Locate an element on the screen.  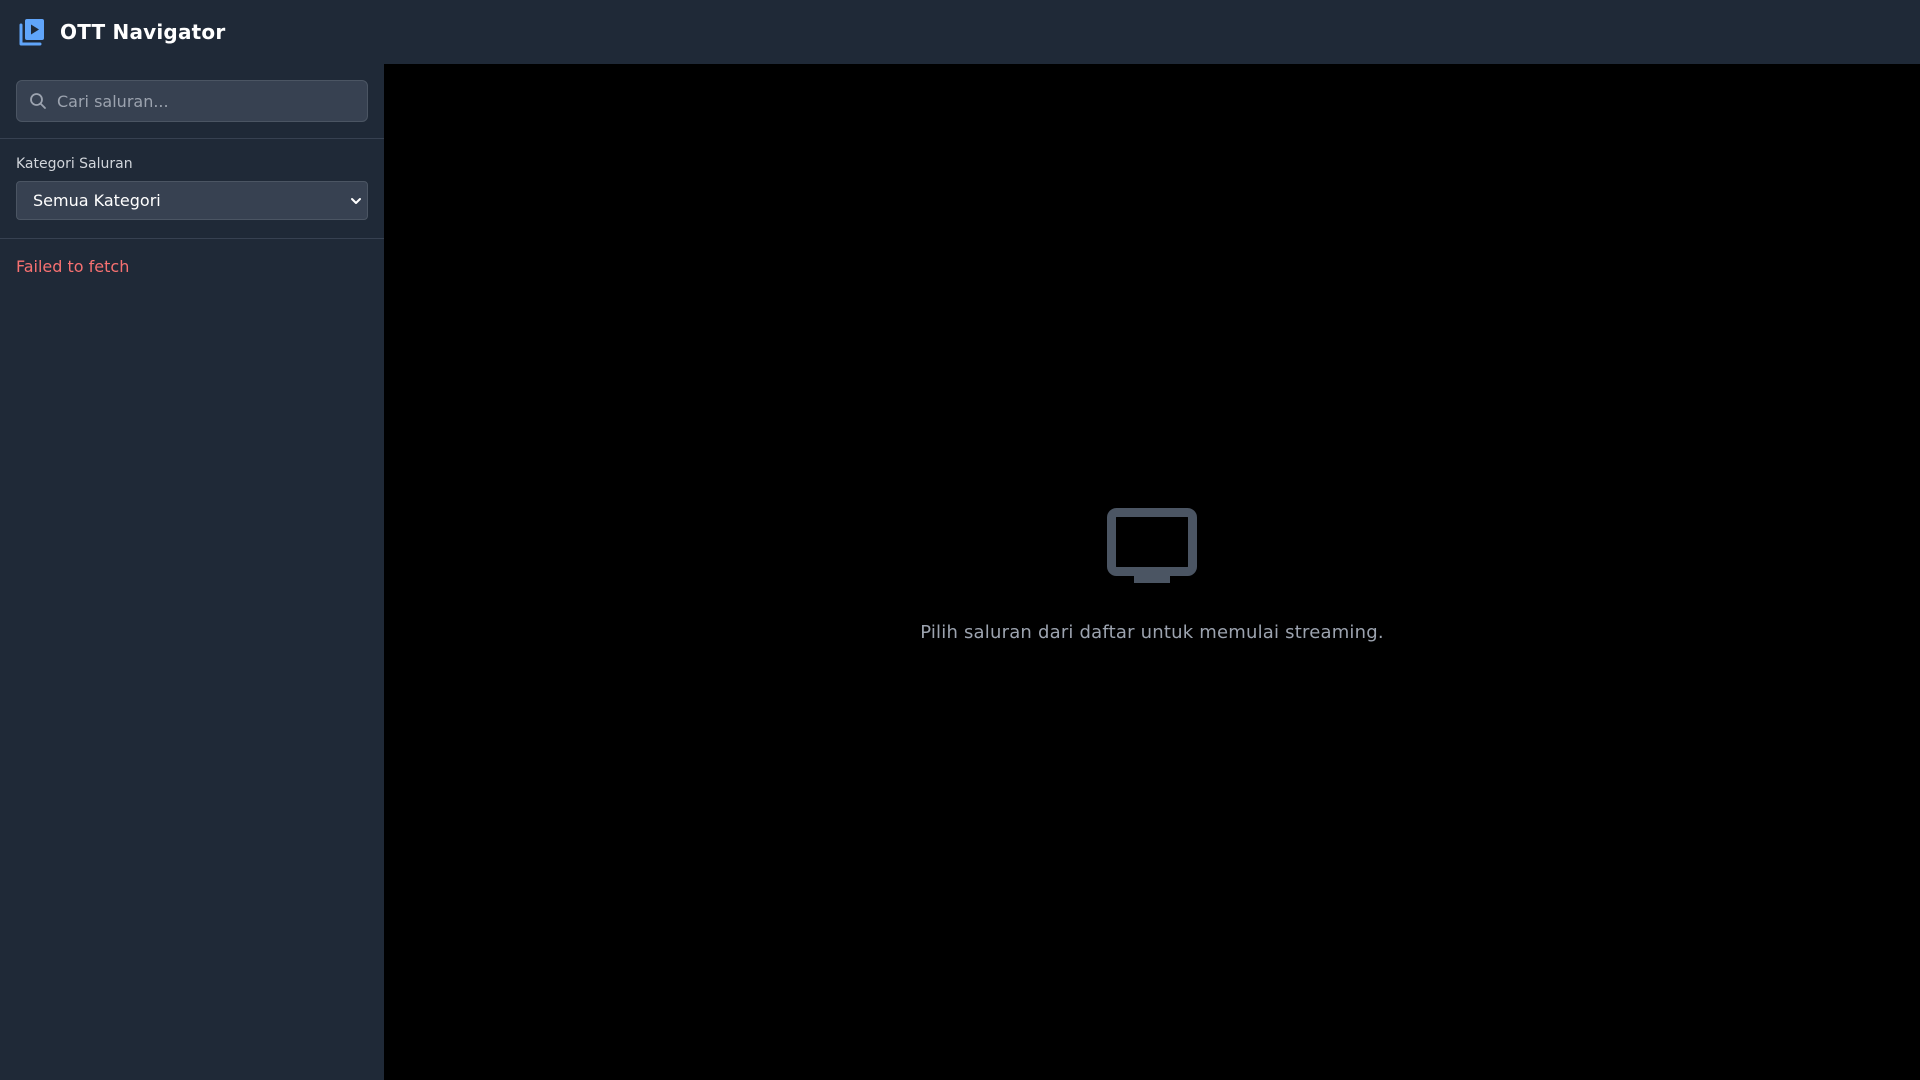
search-section is located at coordinates (192, 101).